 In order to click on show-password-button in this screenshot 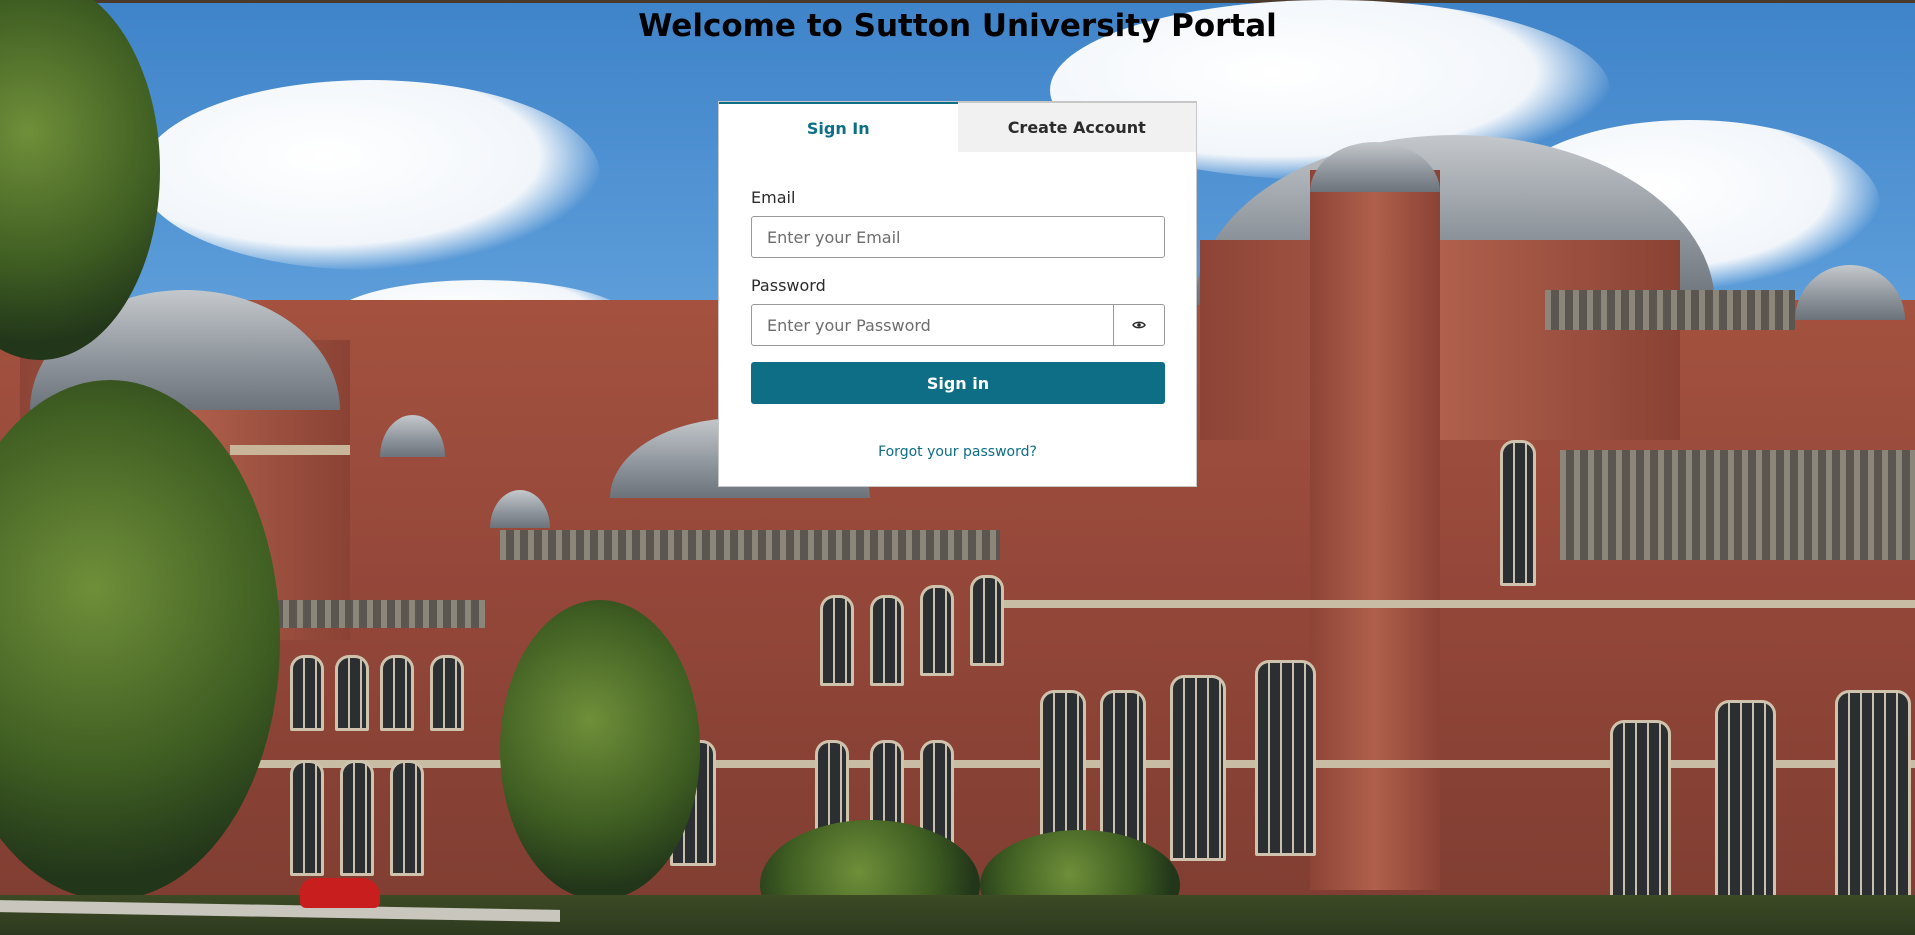, I will do `click(1139, 325)`.